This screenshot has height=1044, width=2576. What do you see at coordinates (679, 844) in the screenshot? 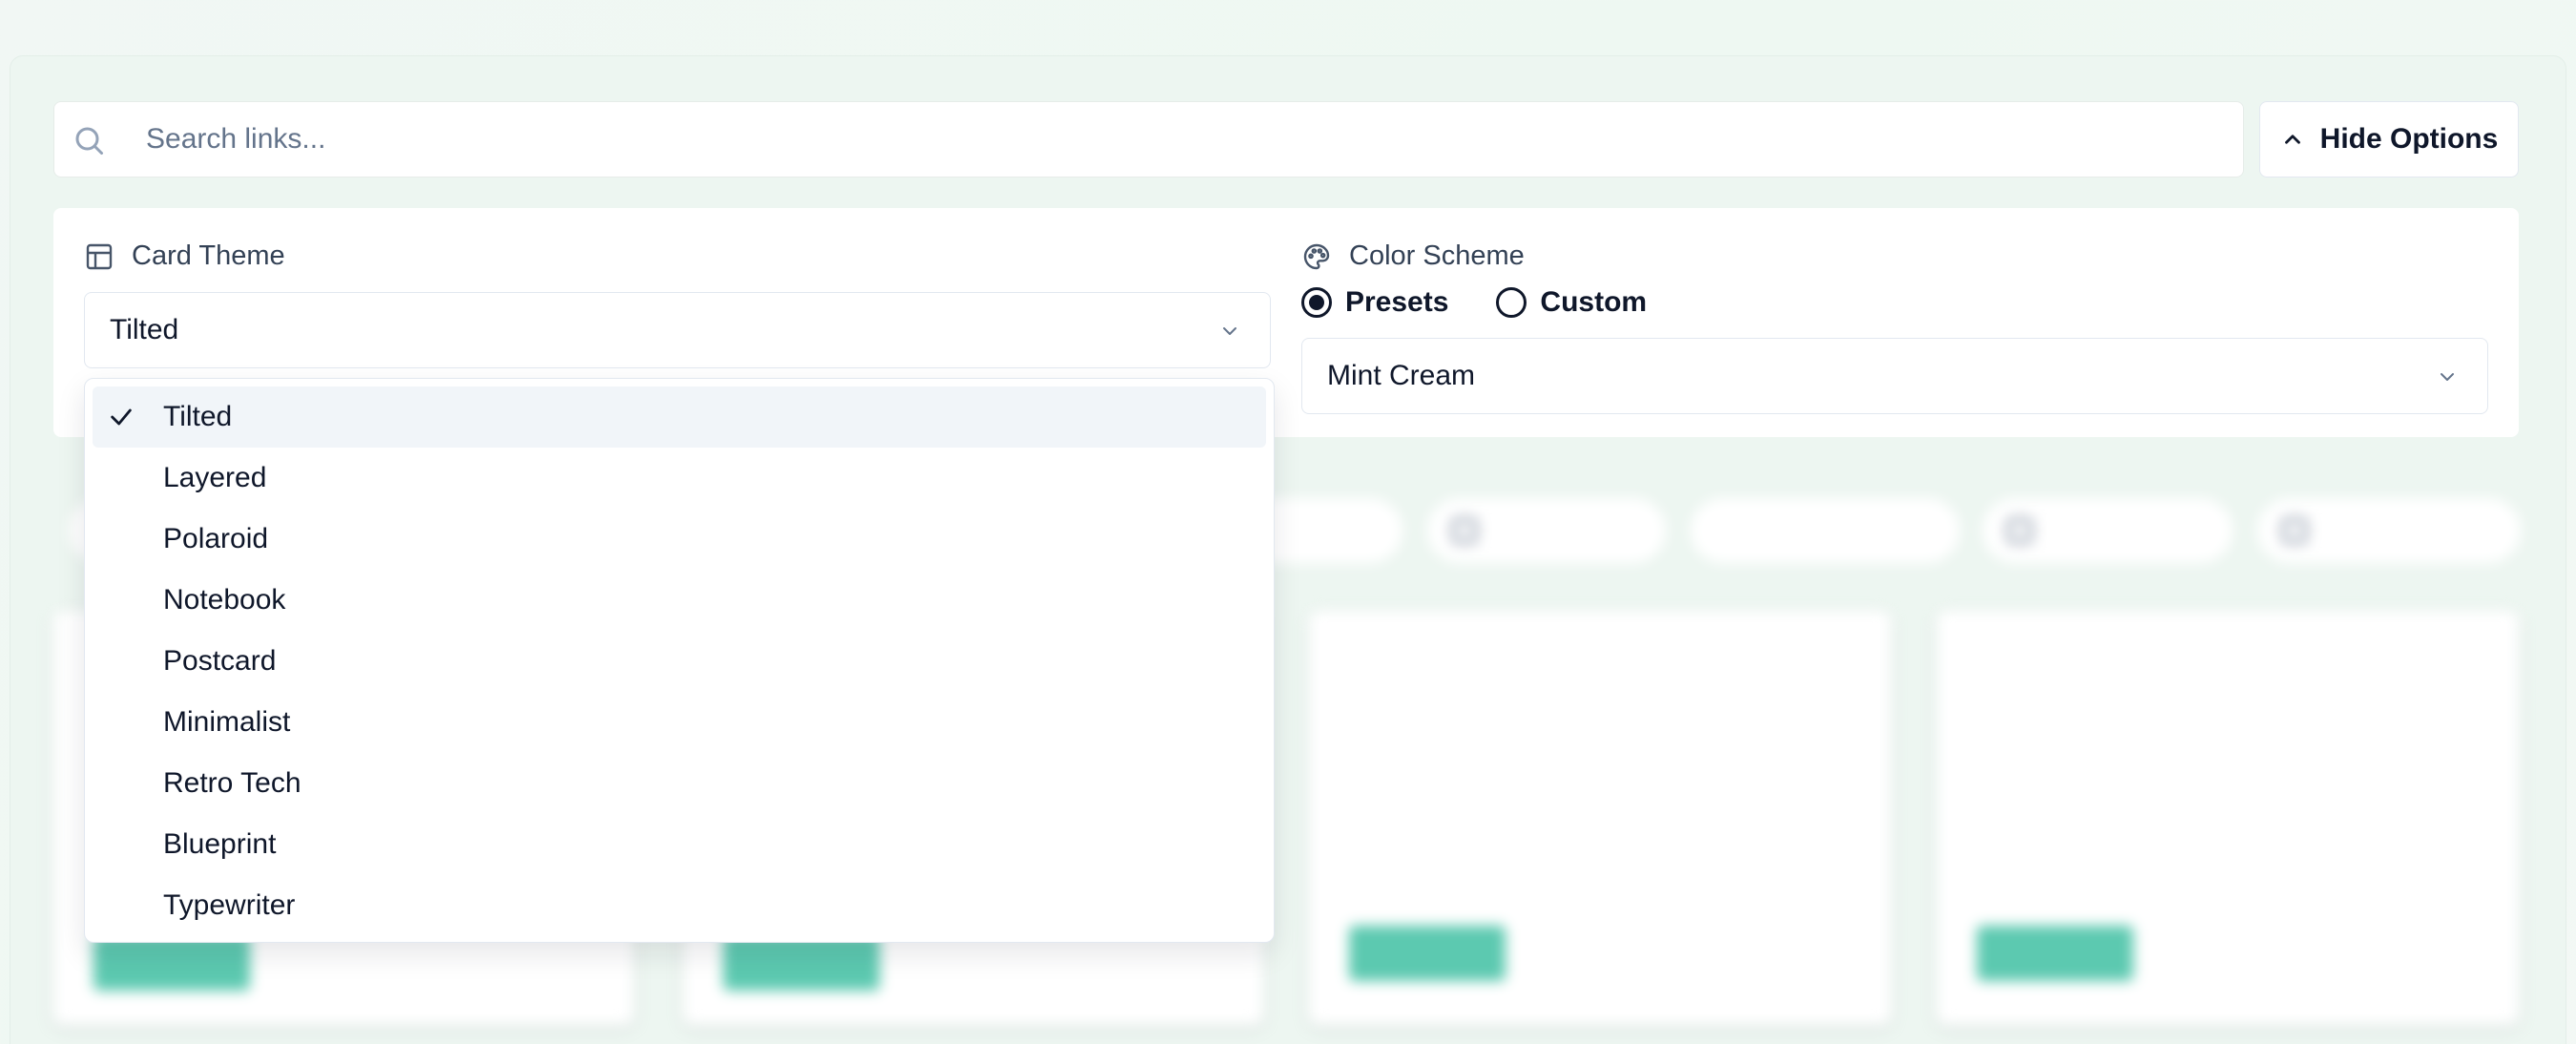
I see `menu-item-blueprint: Blueprint` at bounding box center [679, 844].